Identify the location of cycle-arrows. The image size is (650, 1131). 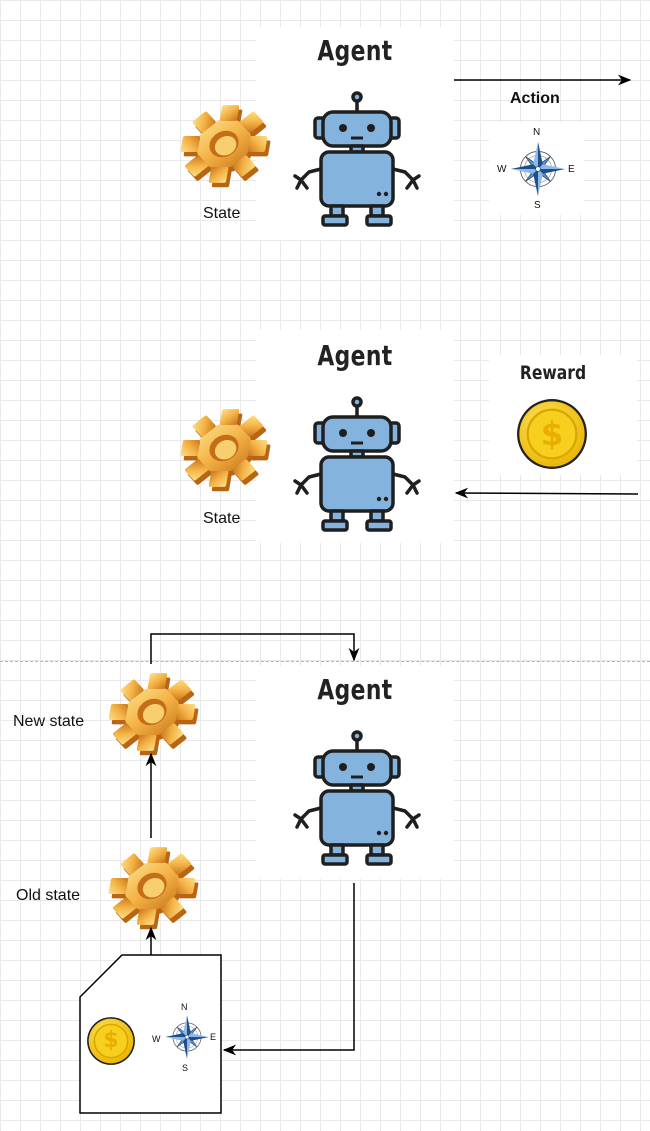
(252, 844).